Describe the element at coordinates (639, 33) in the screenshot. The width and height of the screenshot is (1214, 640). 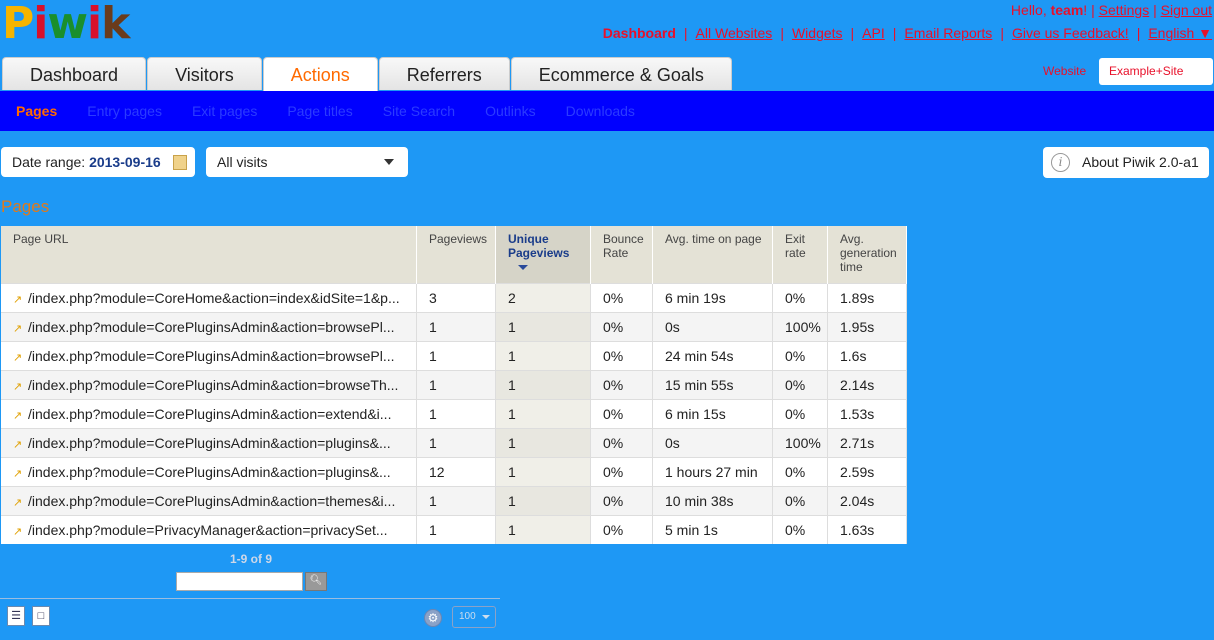
I see `nav-dashboard: Dashboard` at that location.